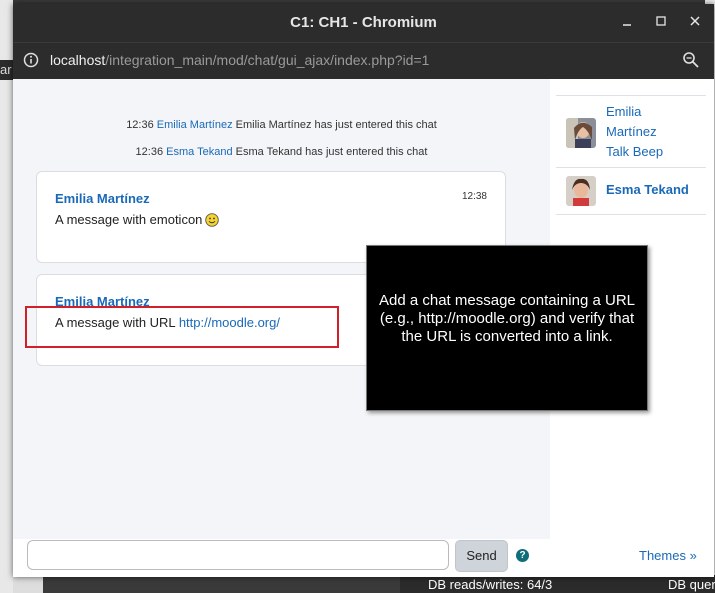 This screenshot has width=715, height=593. What do you see at coordinates (102, 198) in the screenshot?
I see `message-author: Emilia Martínez` at bounding box center [102, 198].